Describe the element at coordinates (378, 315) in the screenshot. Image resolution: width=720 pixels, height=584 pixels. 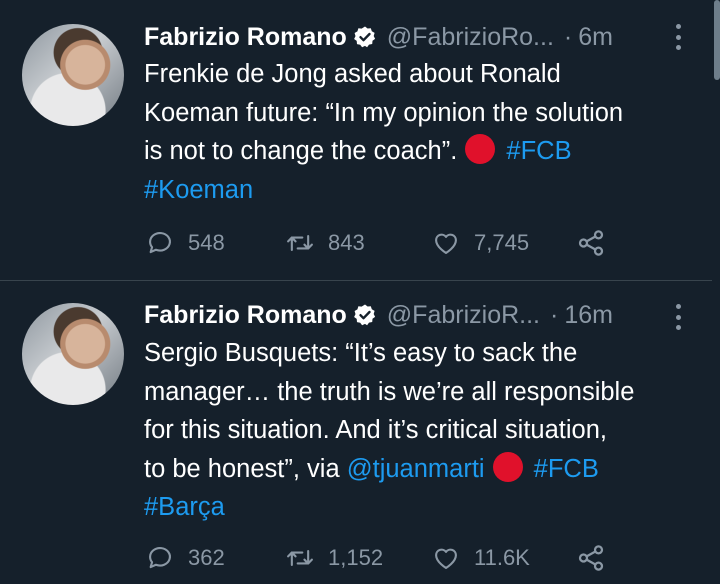
I see `tweet-header: Fabrizio Romano @FabrizioR... · 16m` at that location.